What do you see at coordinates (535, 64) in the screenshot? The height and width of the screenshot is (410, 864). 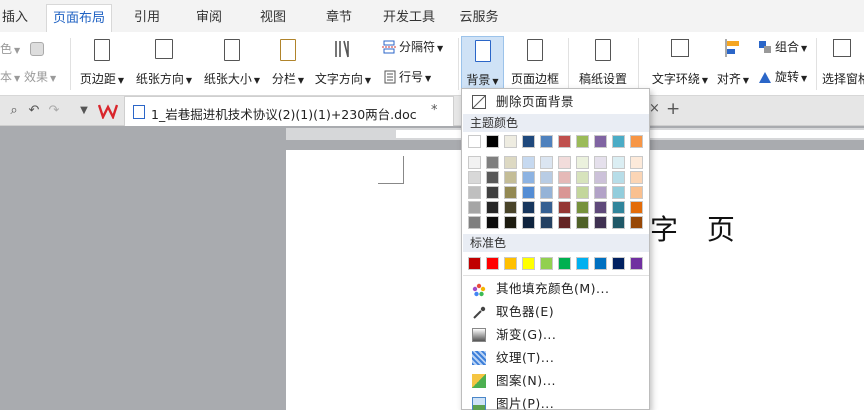 I see `page-border-button: 页面边框` at bounding box center [535, 64].